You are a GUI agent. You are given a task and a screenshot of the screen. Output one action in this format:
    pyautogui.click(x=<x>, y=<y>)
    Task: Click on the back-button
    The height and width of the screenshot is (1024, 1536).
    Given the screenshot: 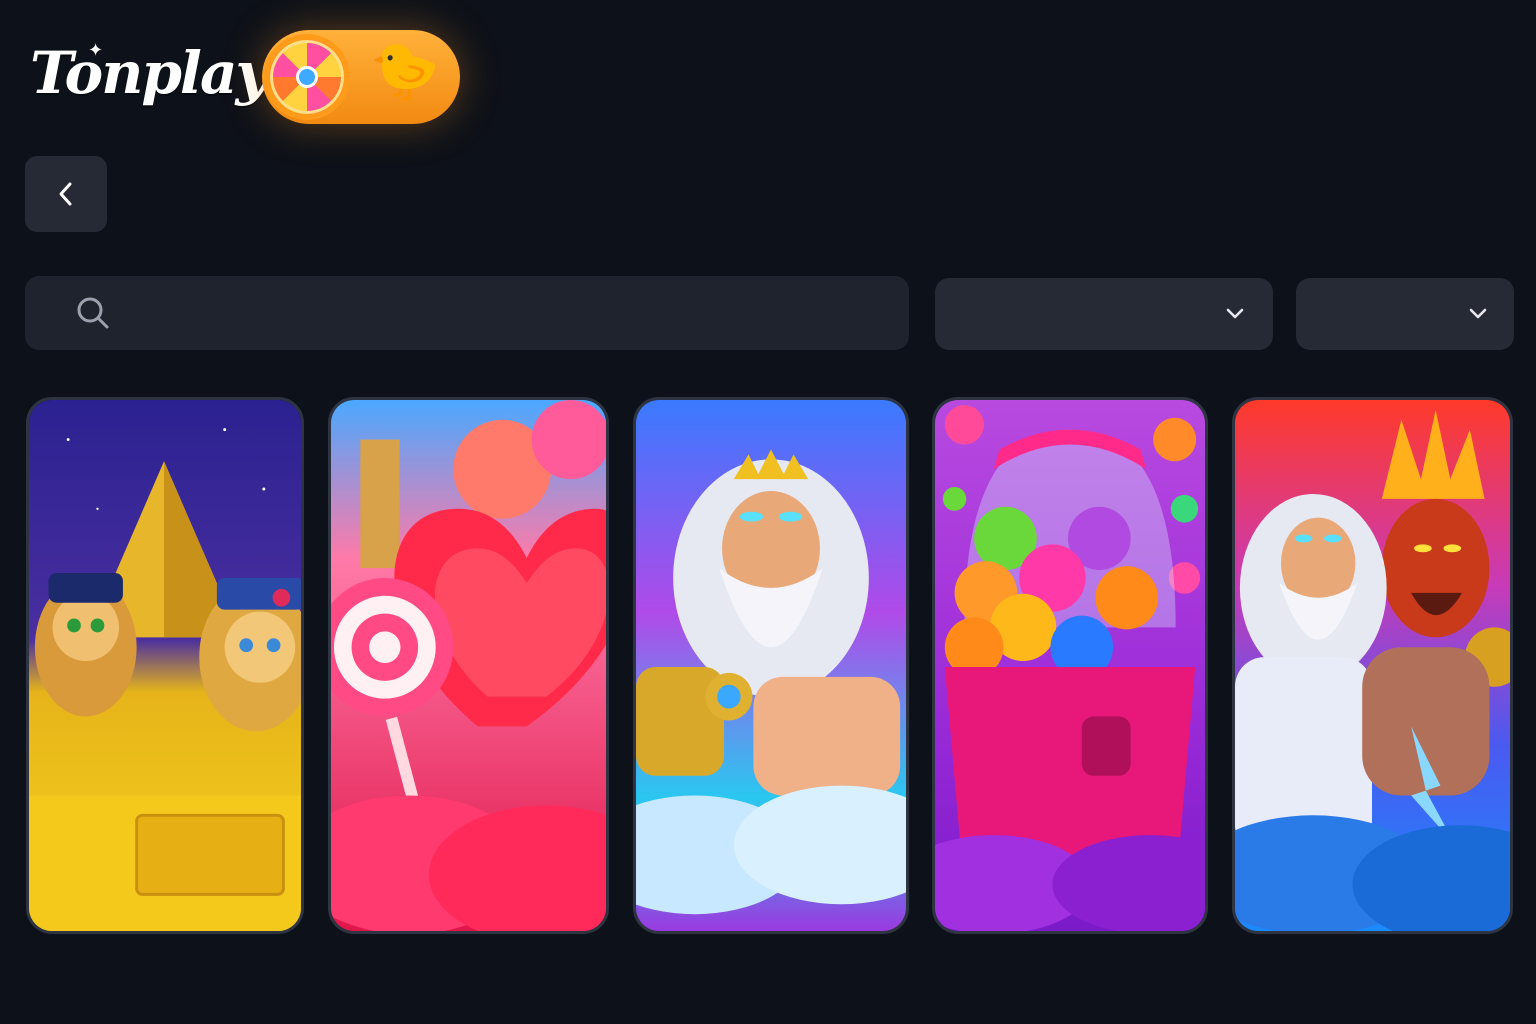 What is the action you would take?
    pyautogui.click(x=66, y=194)
    